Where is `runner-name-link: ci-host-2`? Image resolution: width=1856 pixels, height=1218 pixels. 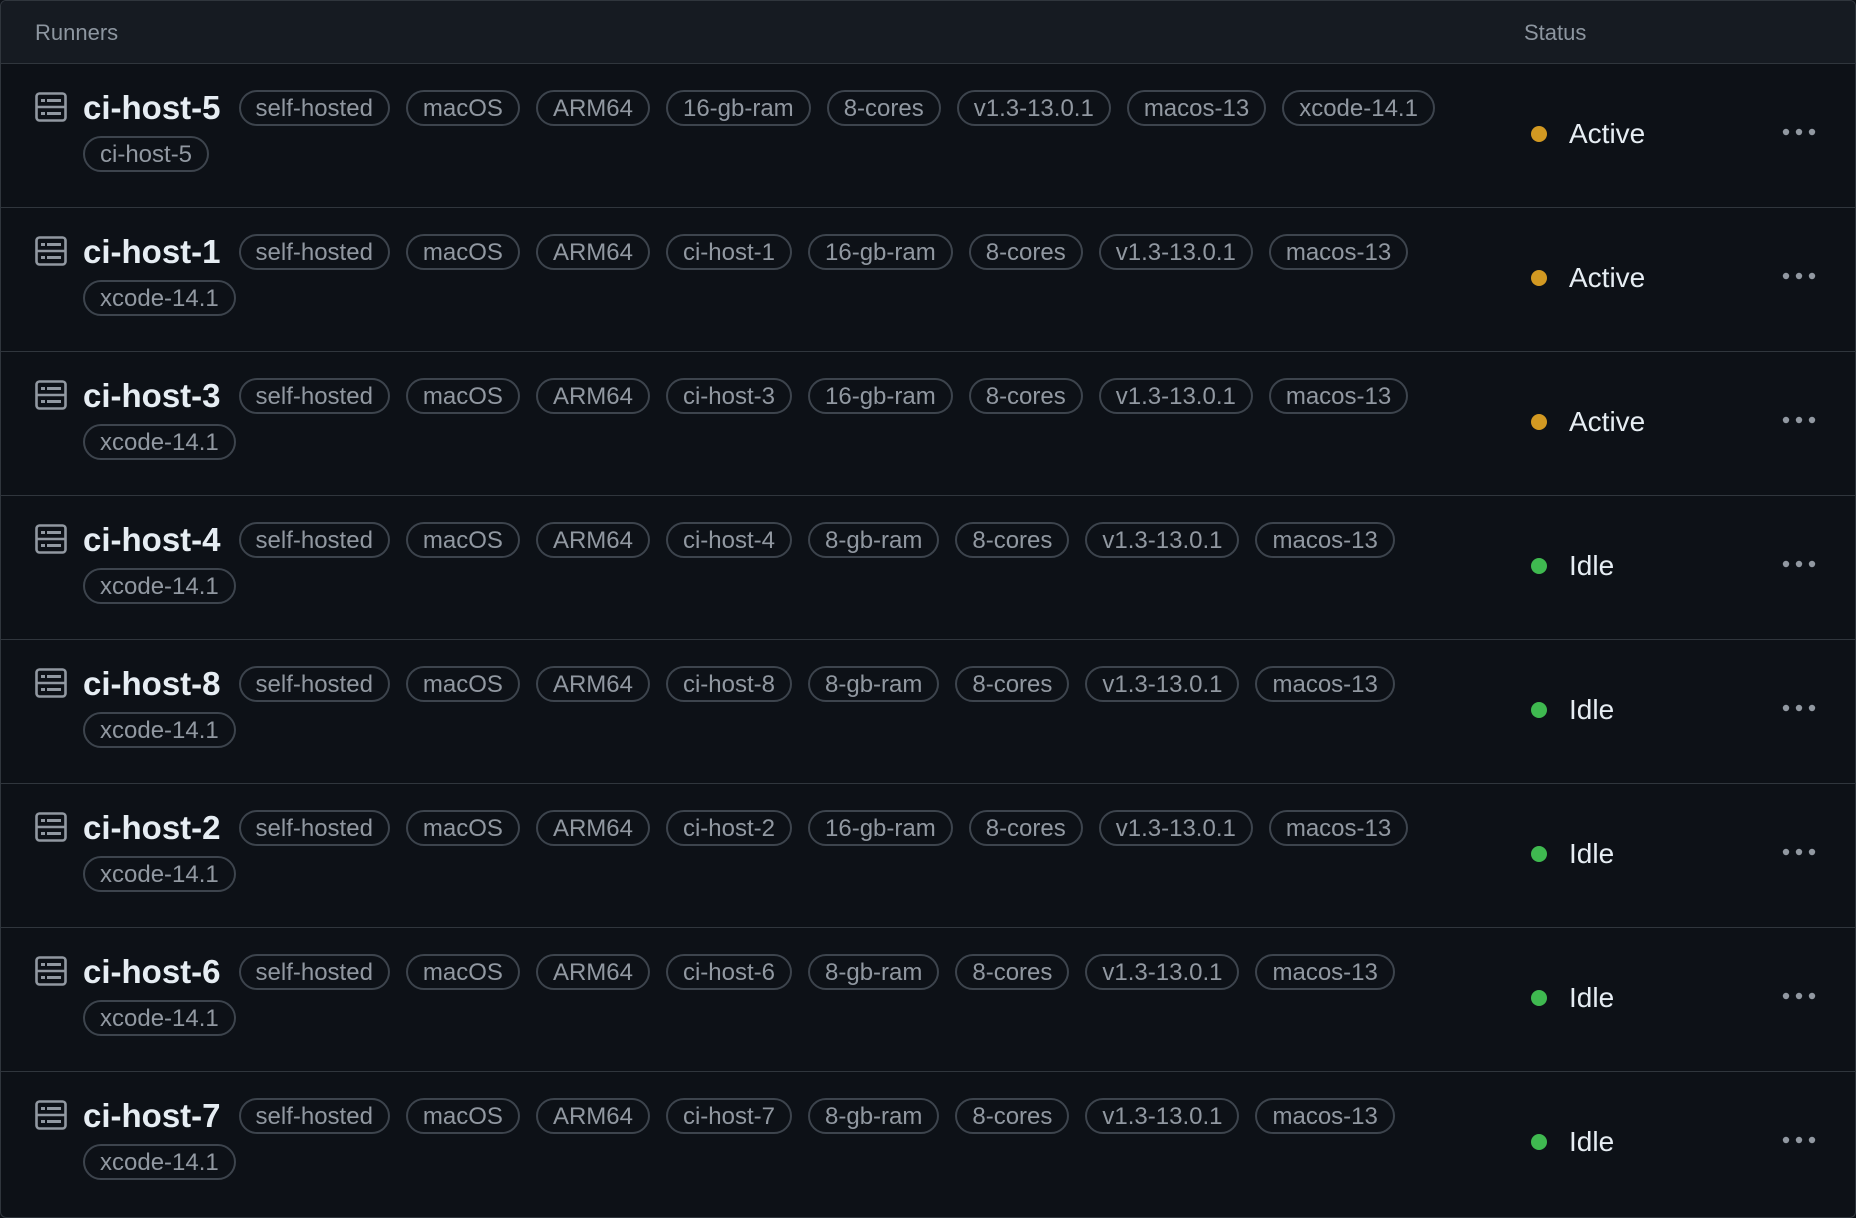 runner-name-link: ci-host-2 is located at coordinates (152, 828).